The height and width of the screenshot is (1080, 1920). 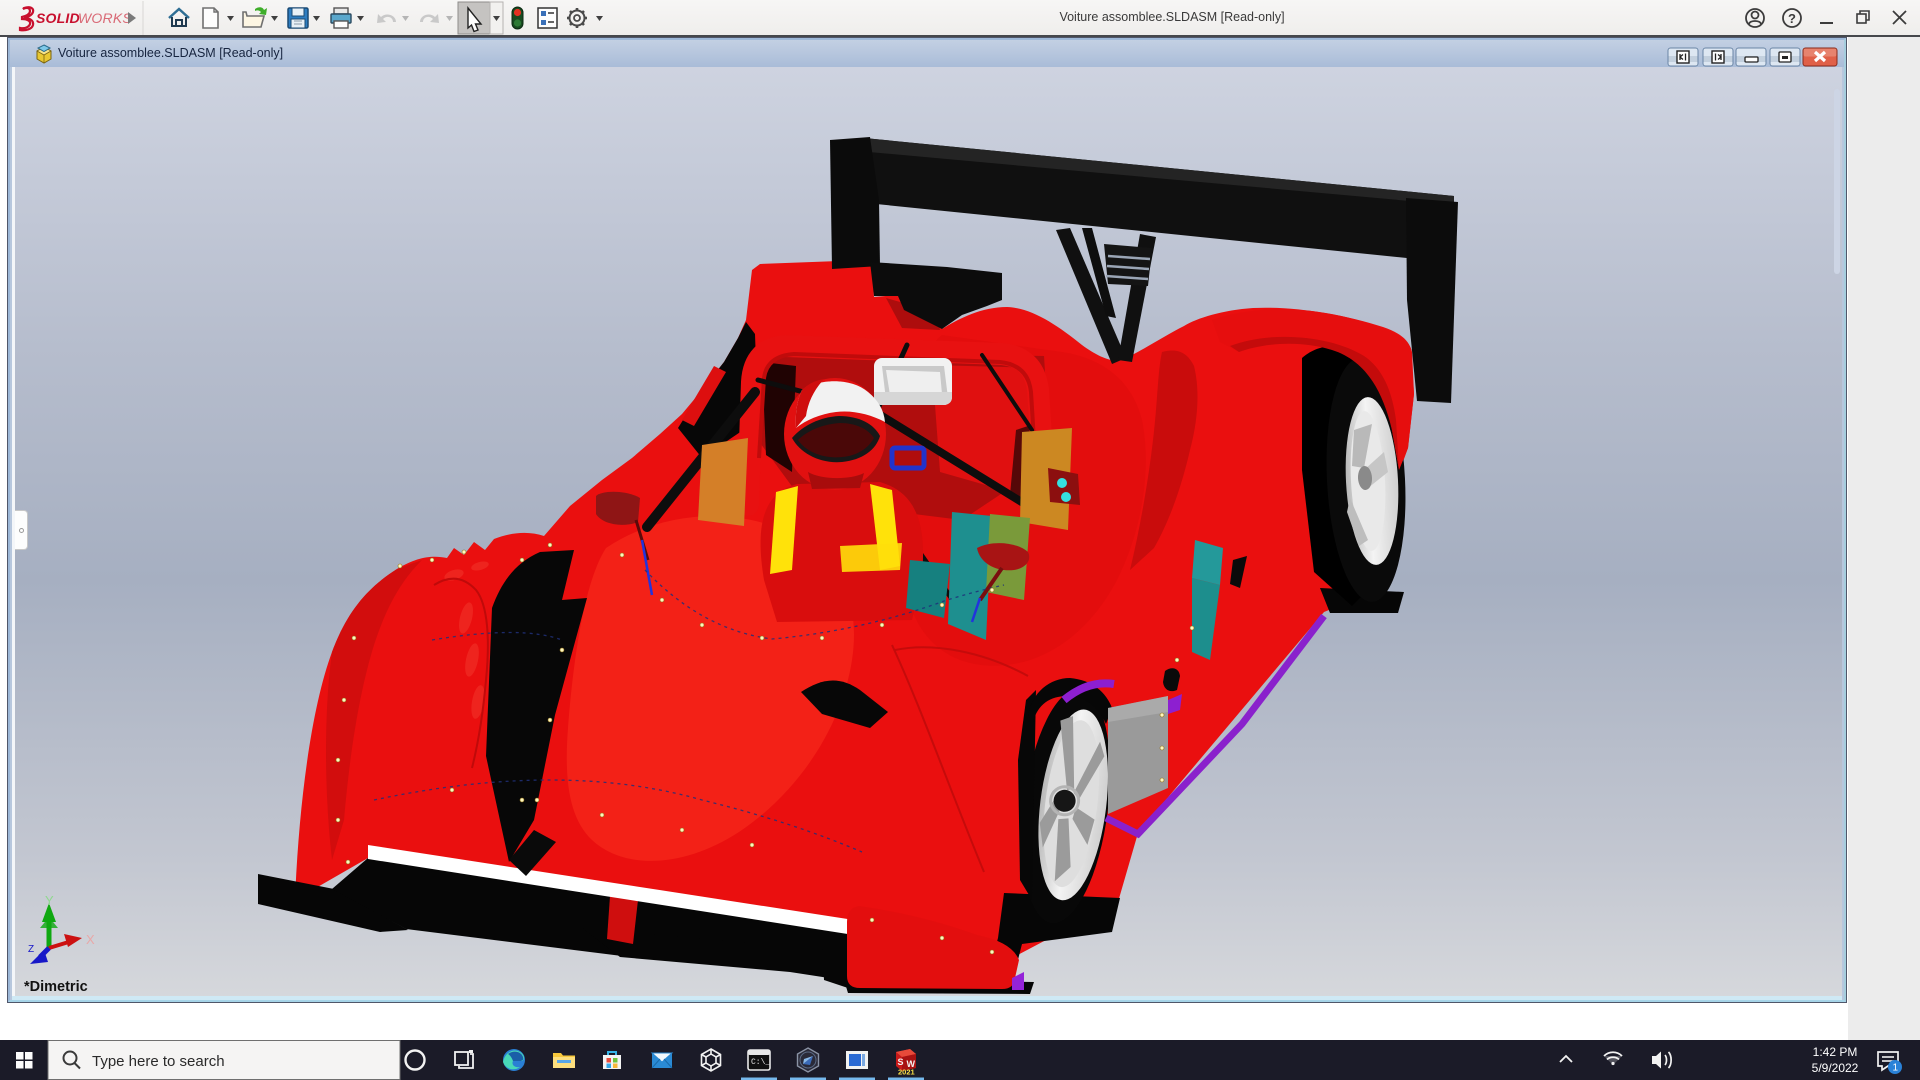 What do you see at coordinates (56, 987) in the screenshot?
I see `svg-text: *Dimetric` at bounding box center [56, 987].